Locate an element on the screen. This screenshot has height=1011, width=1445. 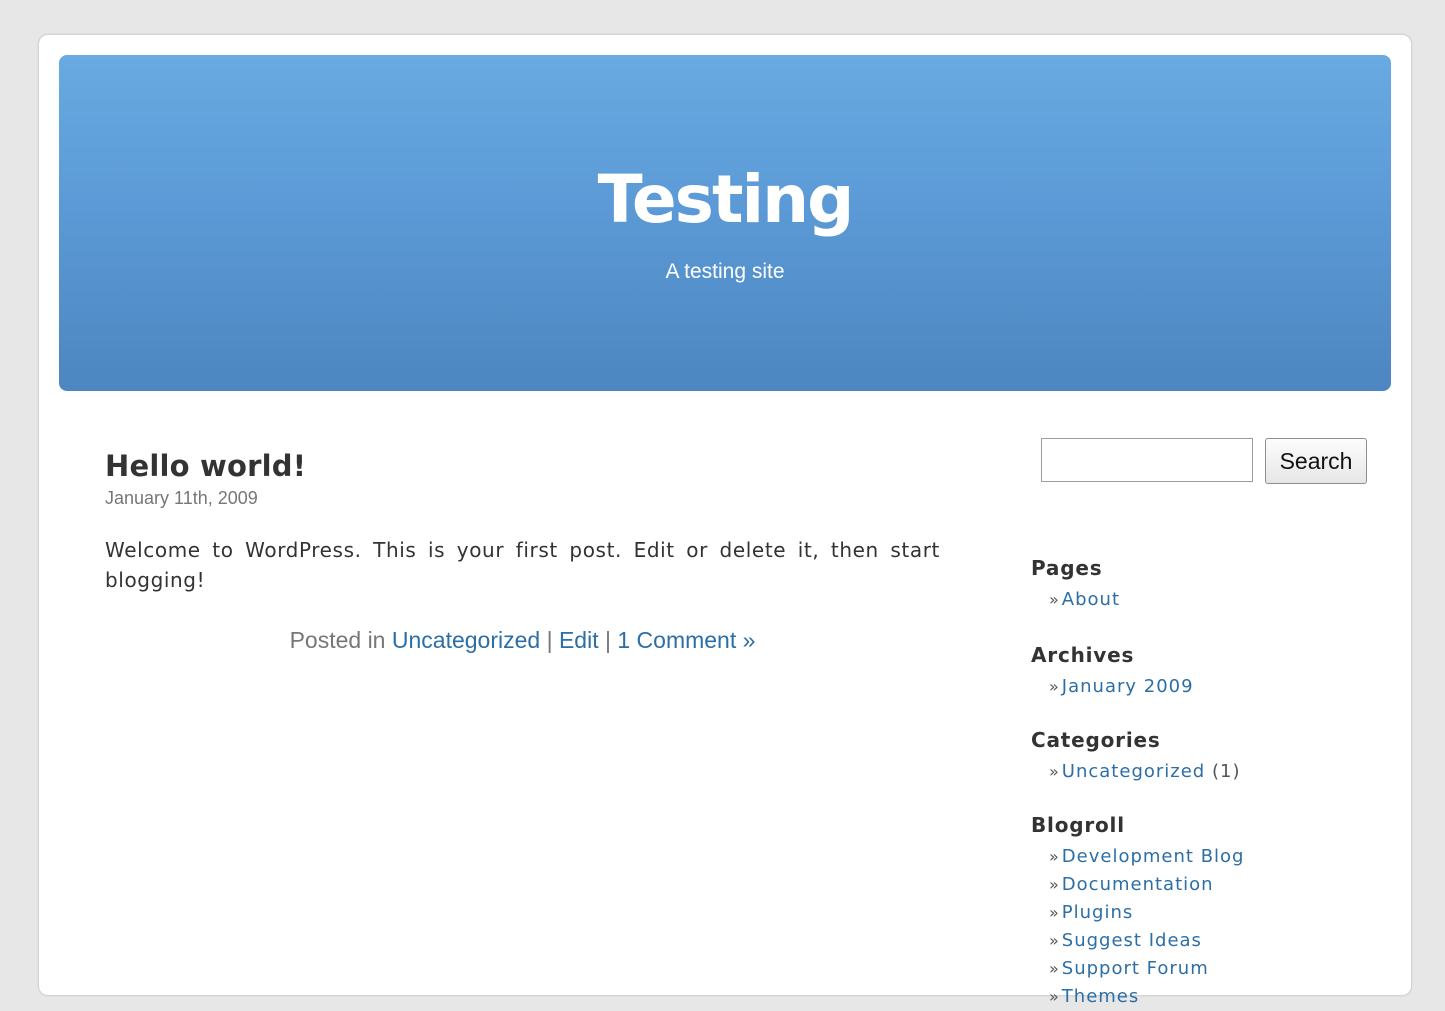
list-item: » Documentation is located at coordinates (1146, 885).